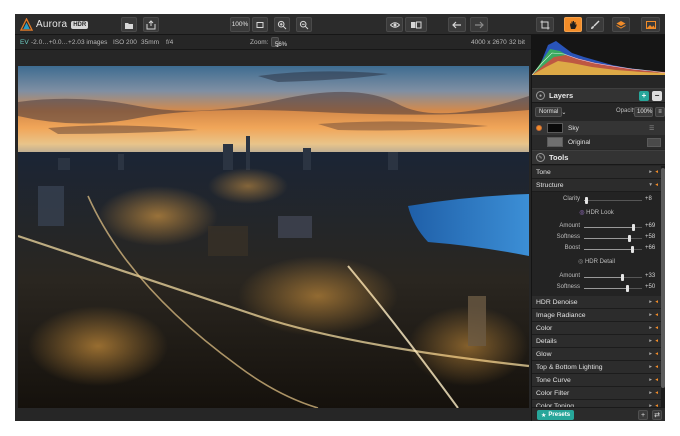 This screenshot has width=680, height=436. What do you see at coordinates (596, 341) in the screenshot?
I see `tool-details: Details ▸ ◂` at bounding box center [596, 341].